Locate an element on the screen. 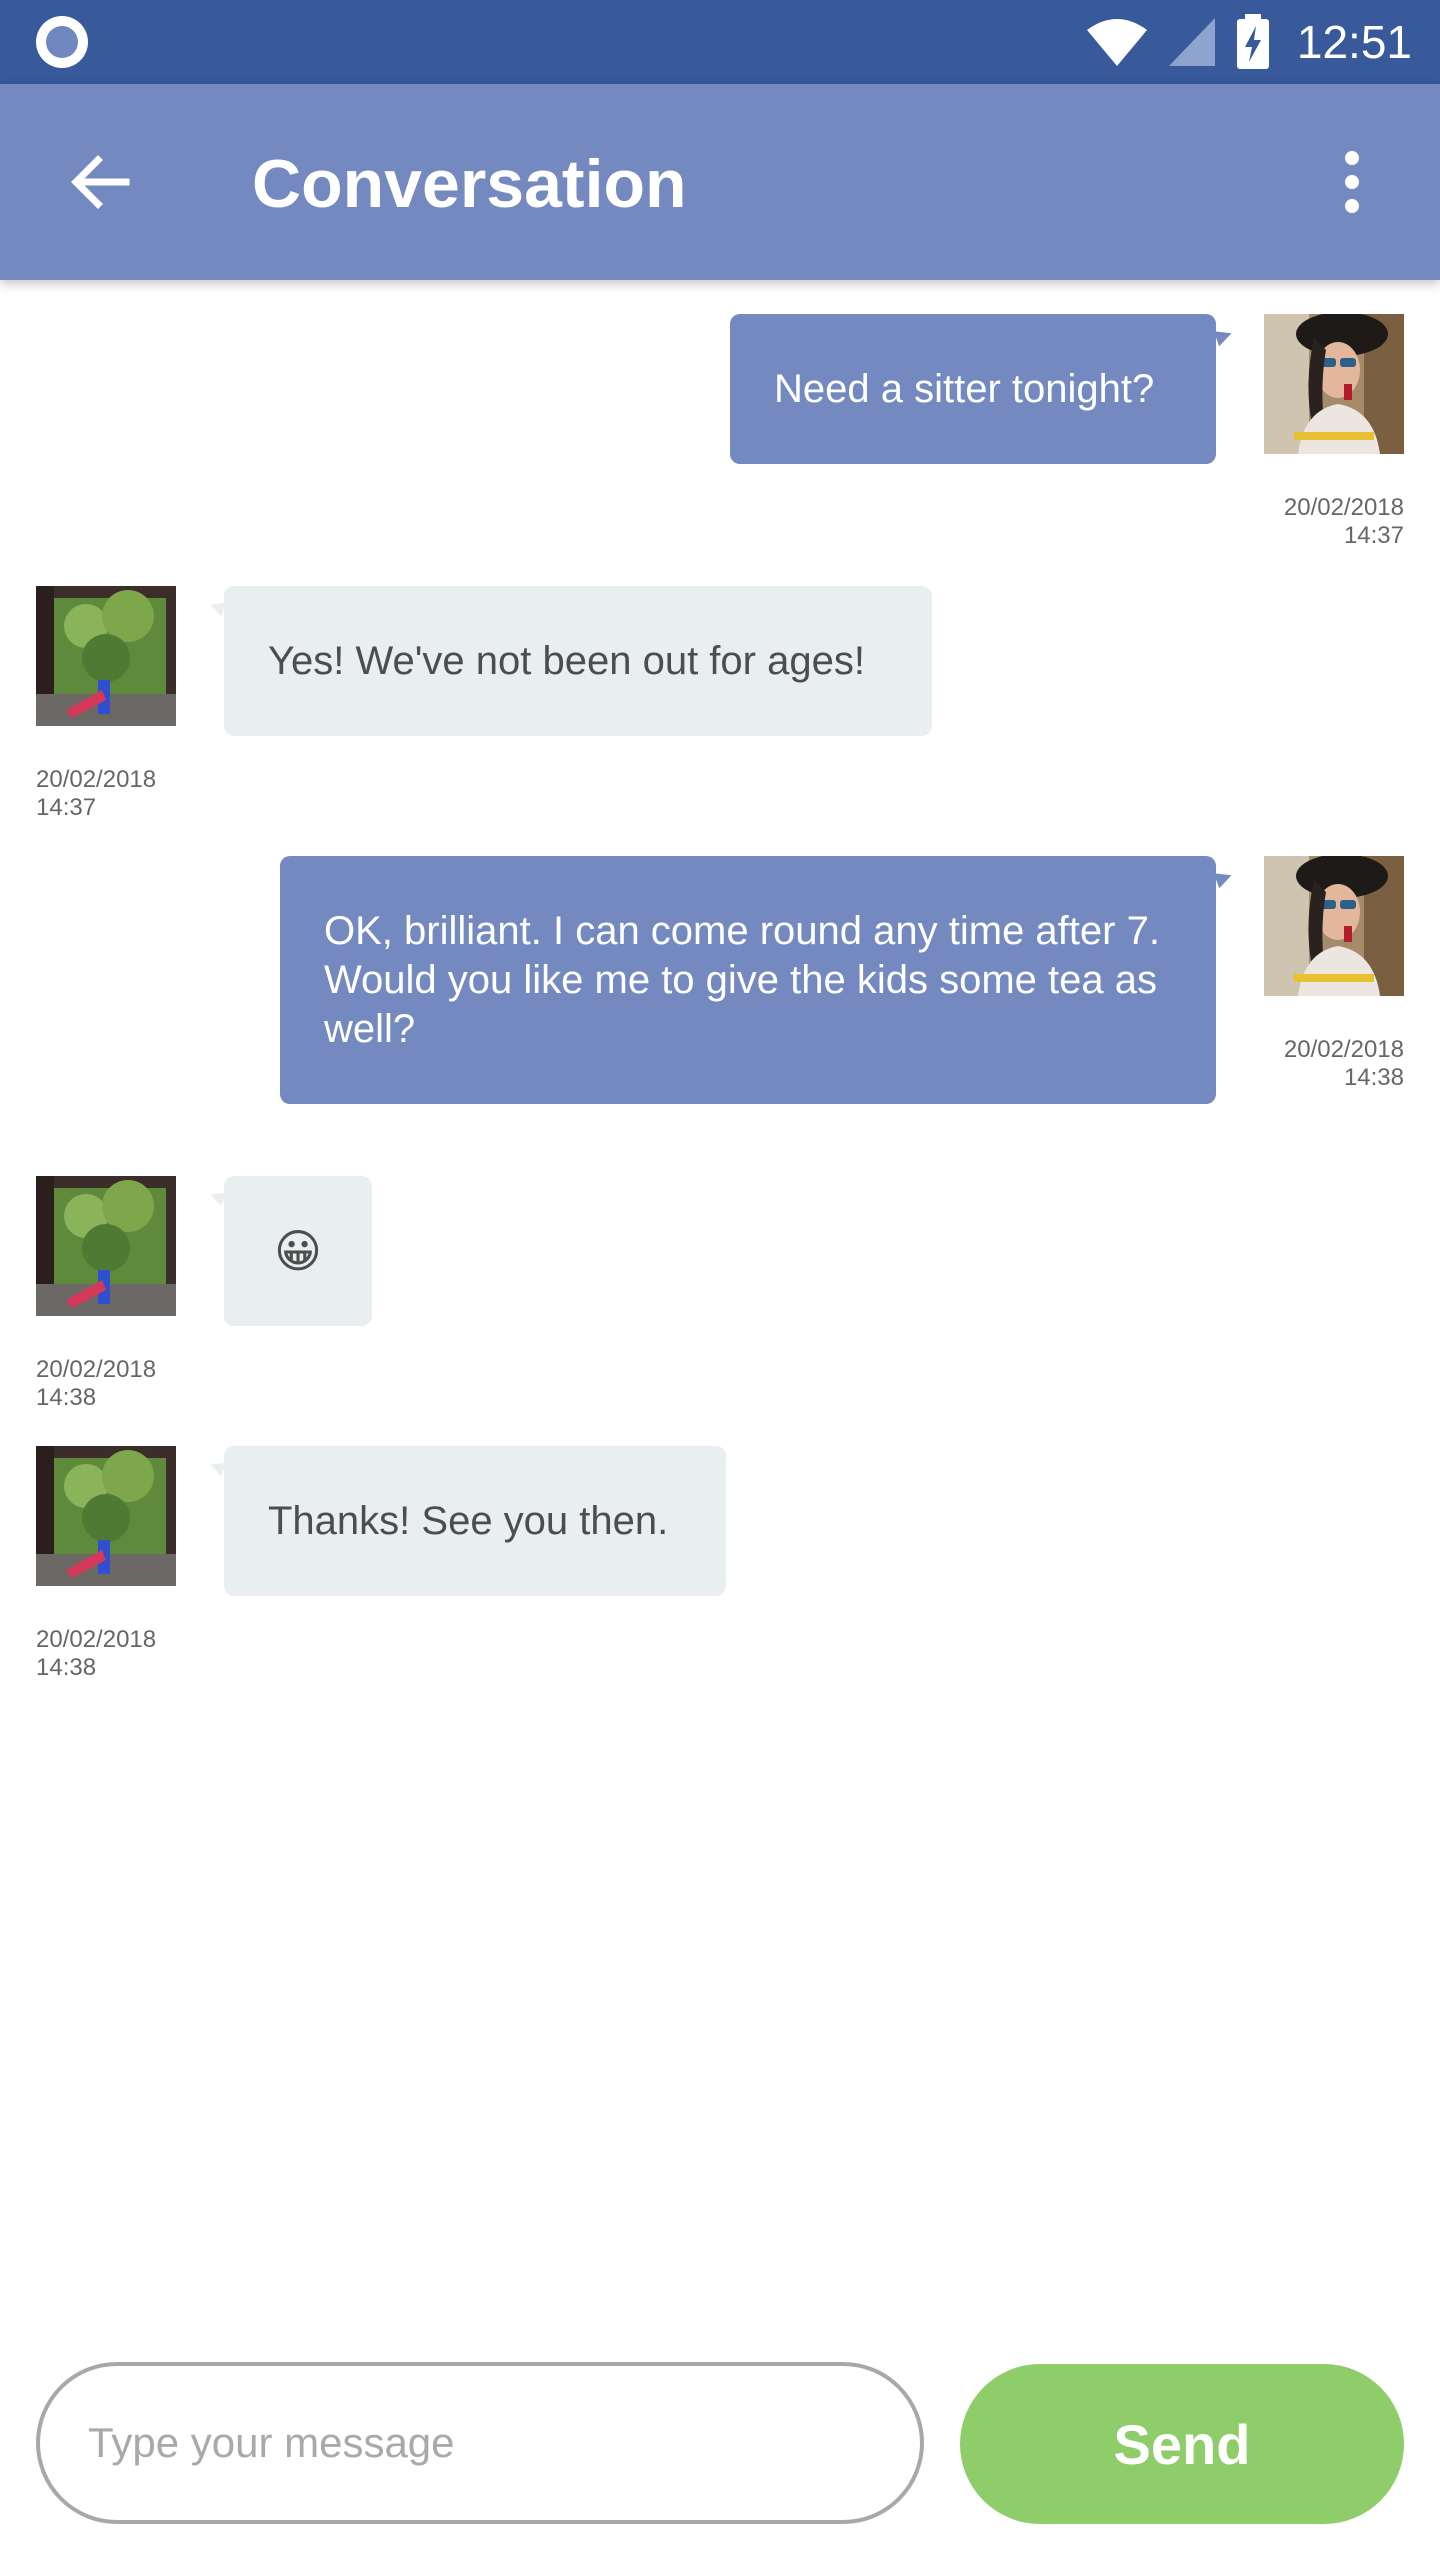  app-bar: Conversation is located at coordinates (720, 182).